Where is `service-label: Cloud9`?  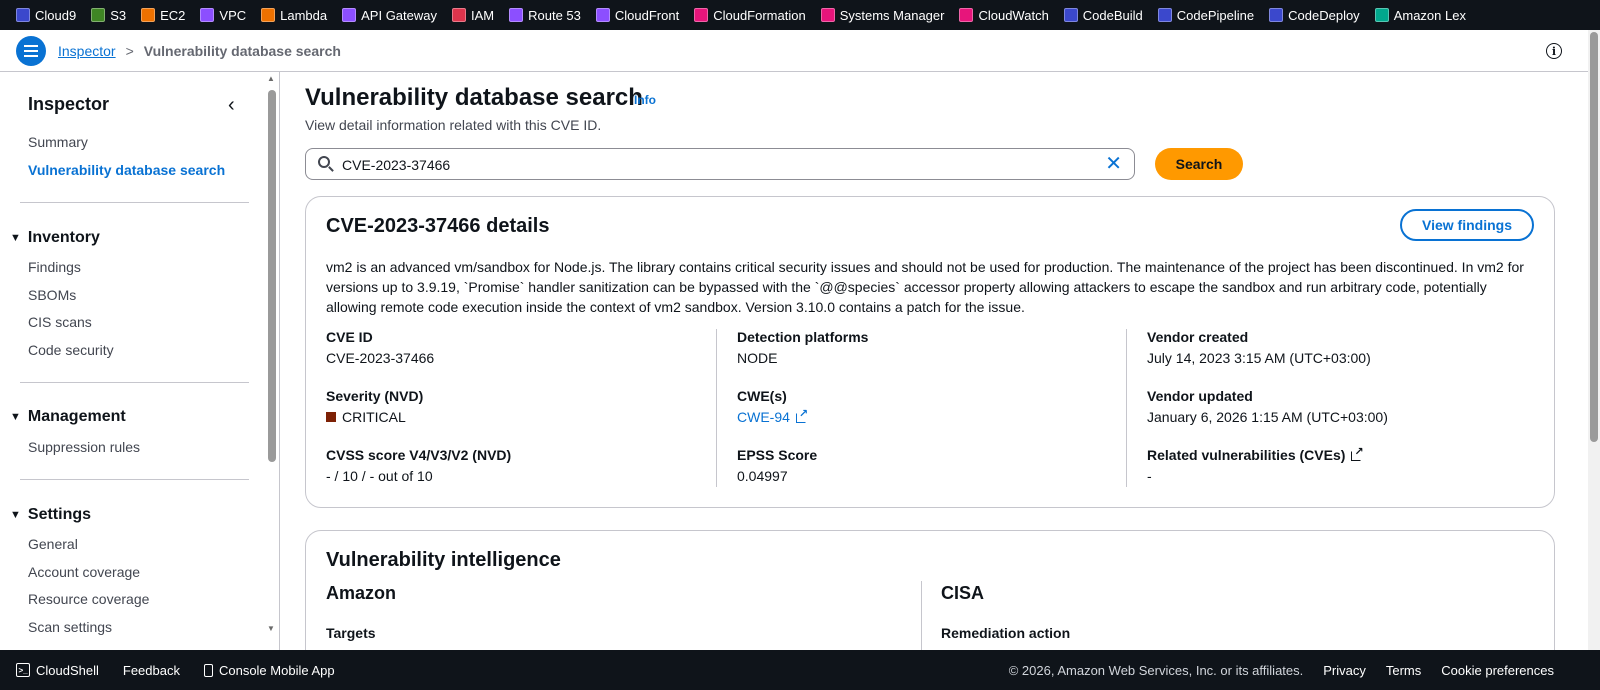
service-label: Cloud9 is located at coordinates (55, 15).